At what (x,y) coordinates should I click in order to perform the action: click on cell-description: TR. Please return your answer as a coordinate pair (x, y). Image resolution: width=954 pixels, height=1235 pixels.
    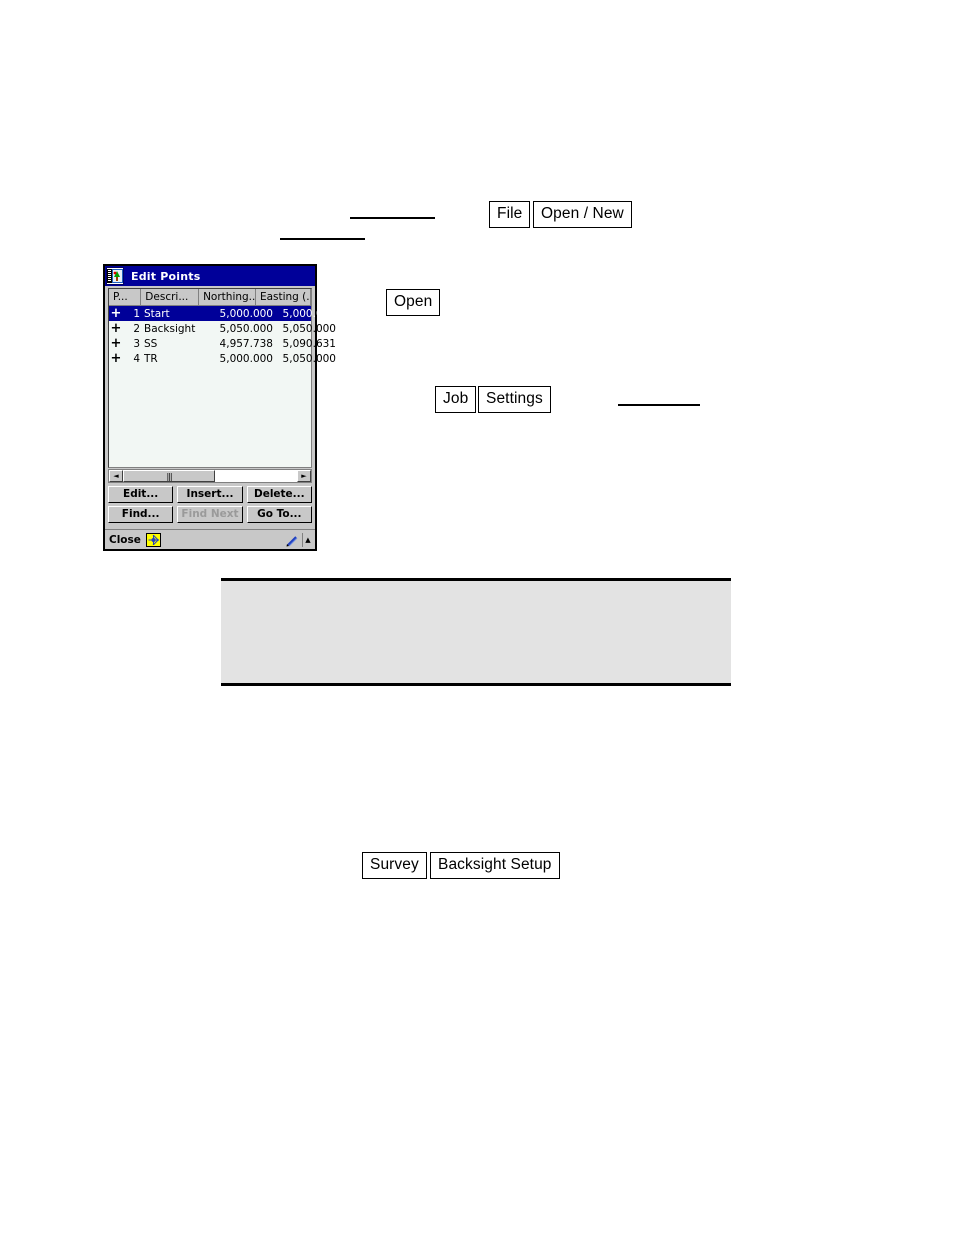
    Looking at the image, I should click on (151, 358).